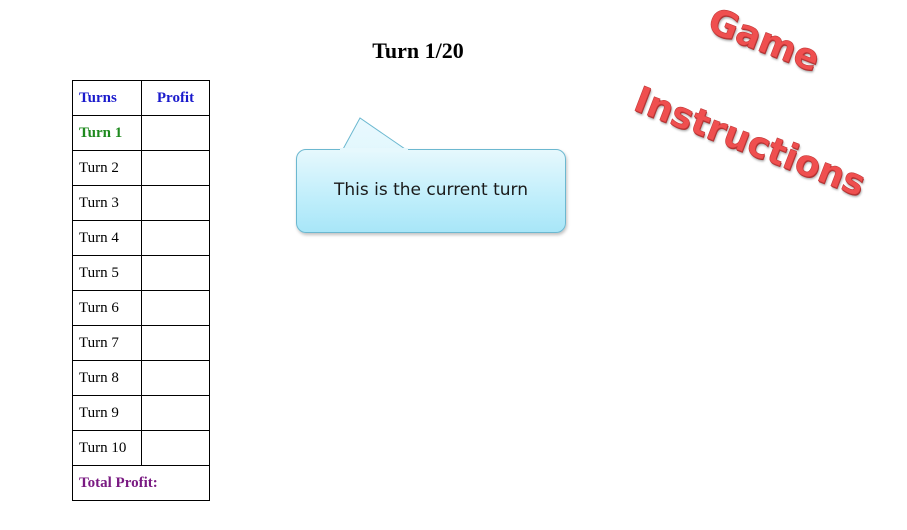  I want to click on table-row: Turn 9, so click(141, 413).